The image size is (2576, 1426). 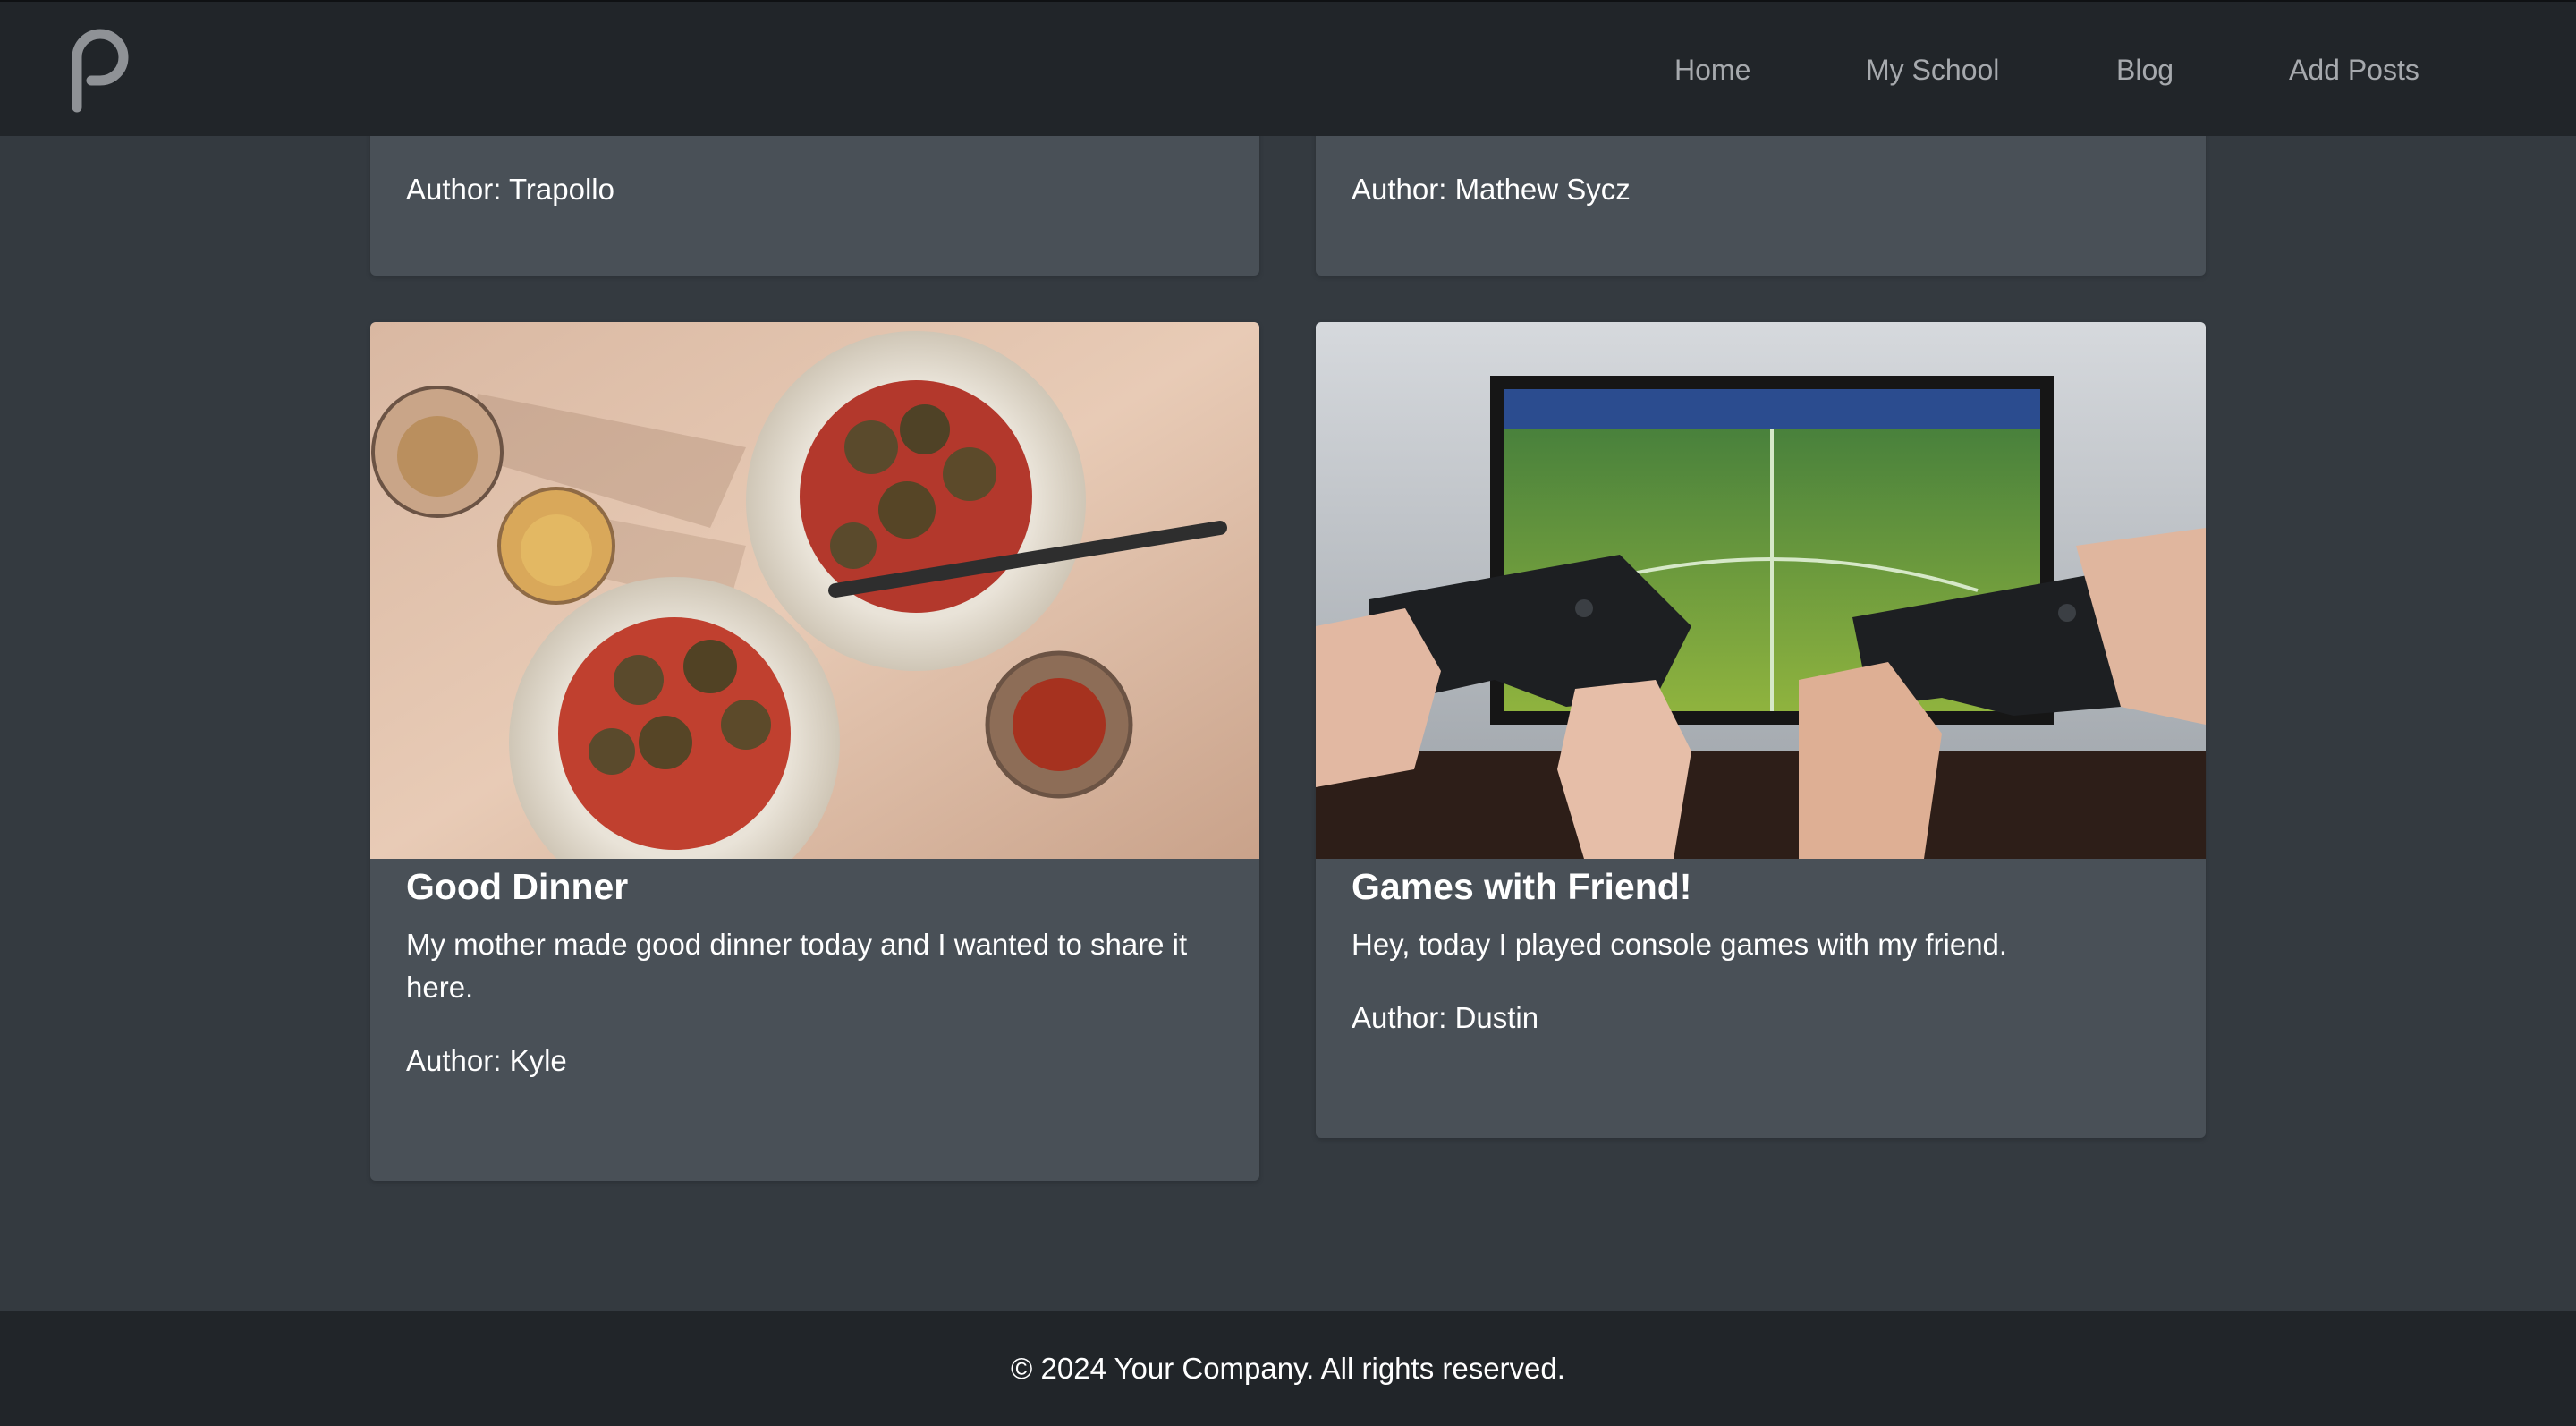 I want to click on post-title: Games with Friend!, so click(x=1522, y=887).